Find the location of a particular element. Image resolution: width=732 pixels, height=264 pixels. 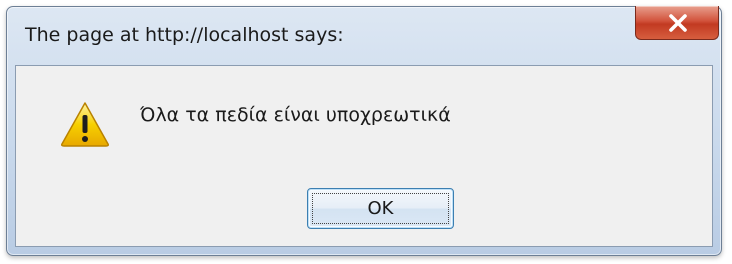

ok-button-label: OK is located at coordinates (380, 208).